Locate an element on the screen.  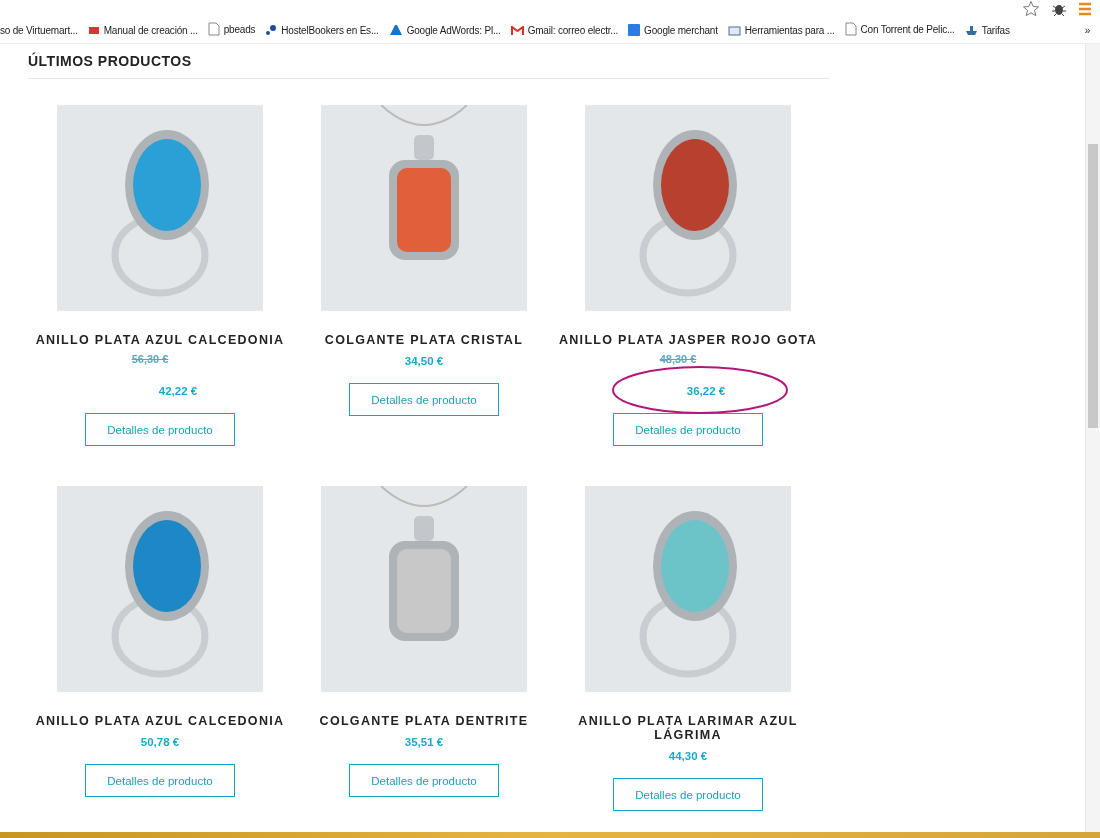
toolbox-icon is located at coordinates (734, 30).